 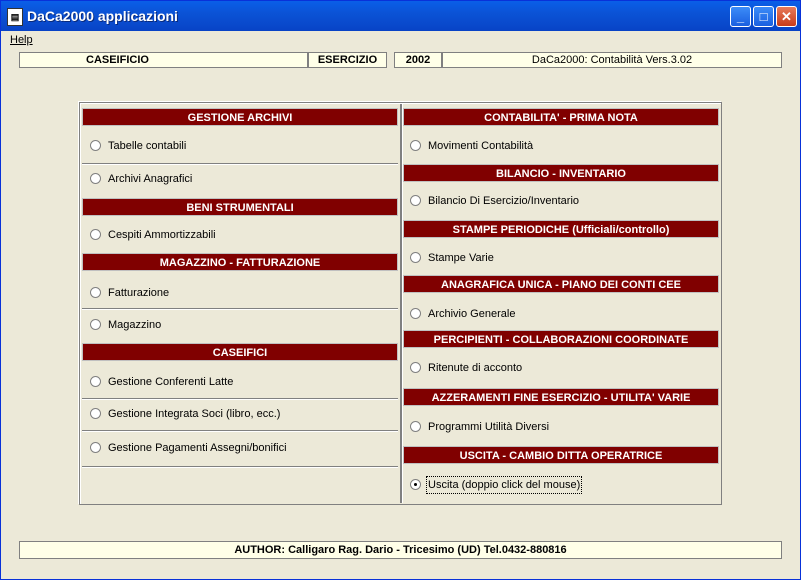 What do you see at coordinates (786, 16) in the screenshot?
I see `close-button: ✕` at bounding box center [786, 16].